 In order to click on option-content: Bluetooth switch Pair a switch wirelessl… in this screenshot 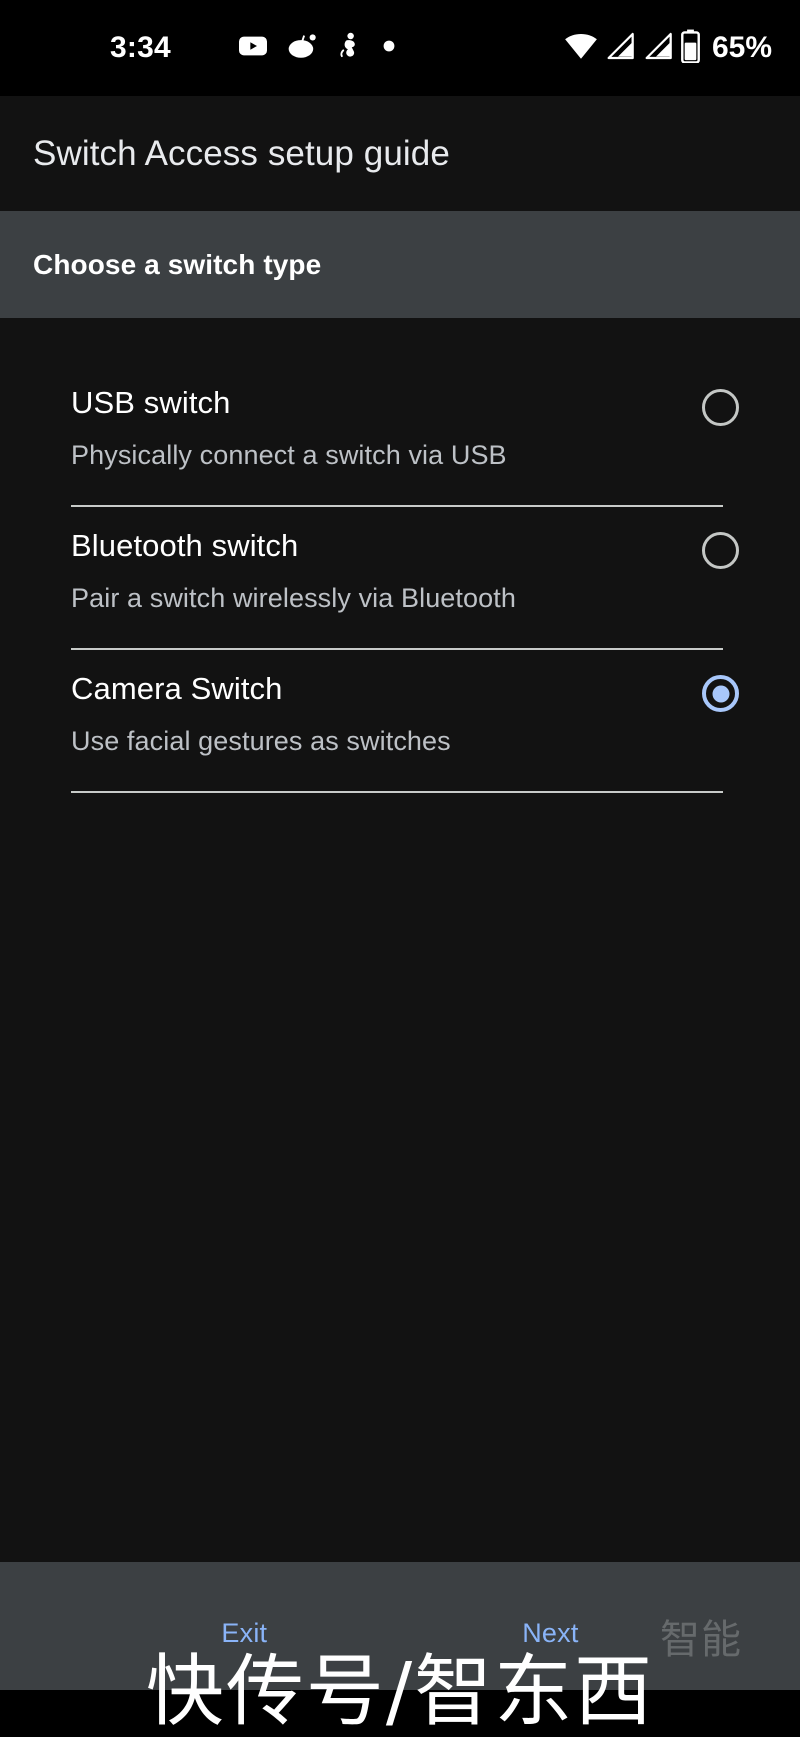, I will do `click(407, 561)`.